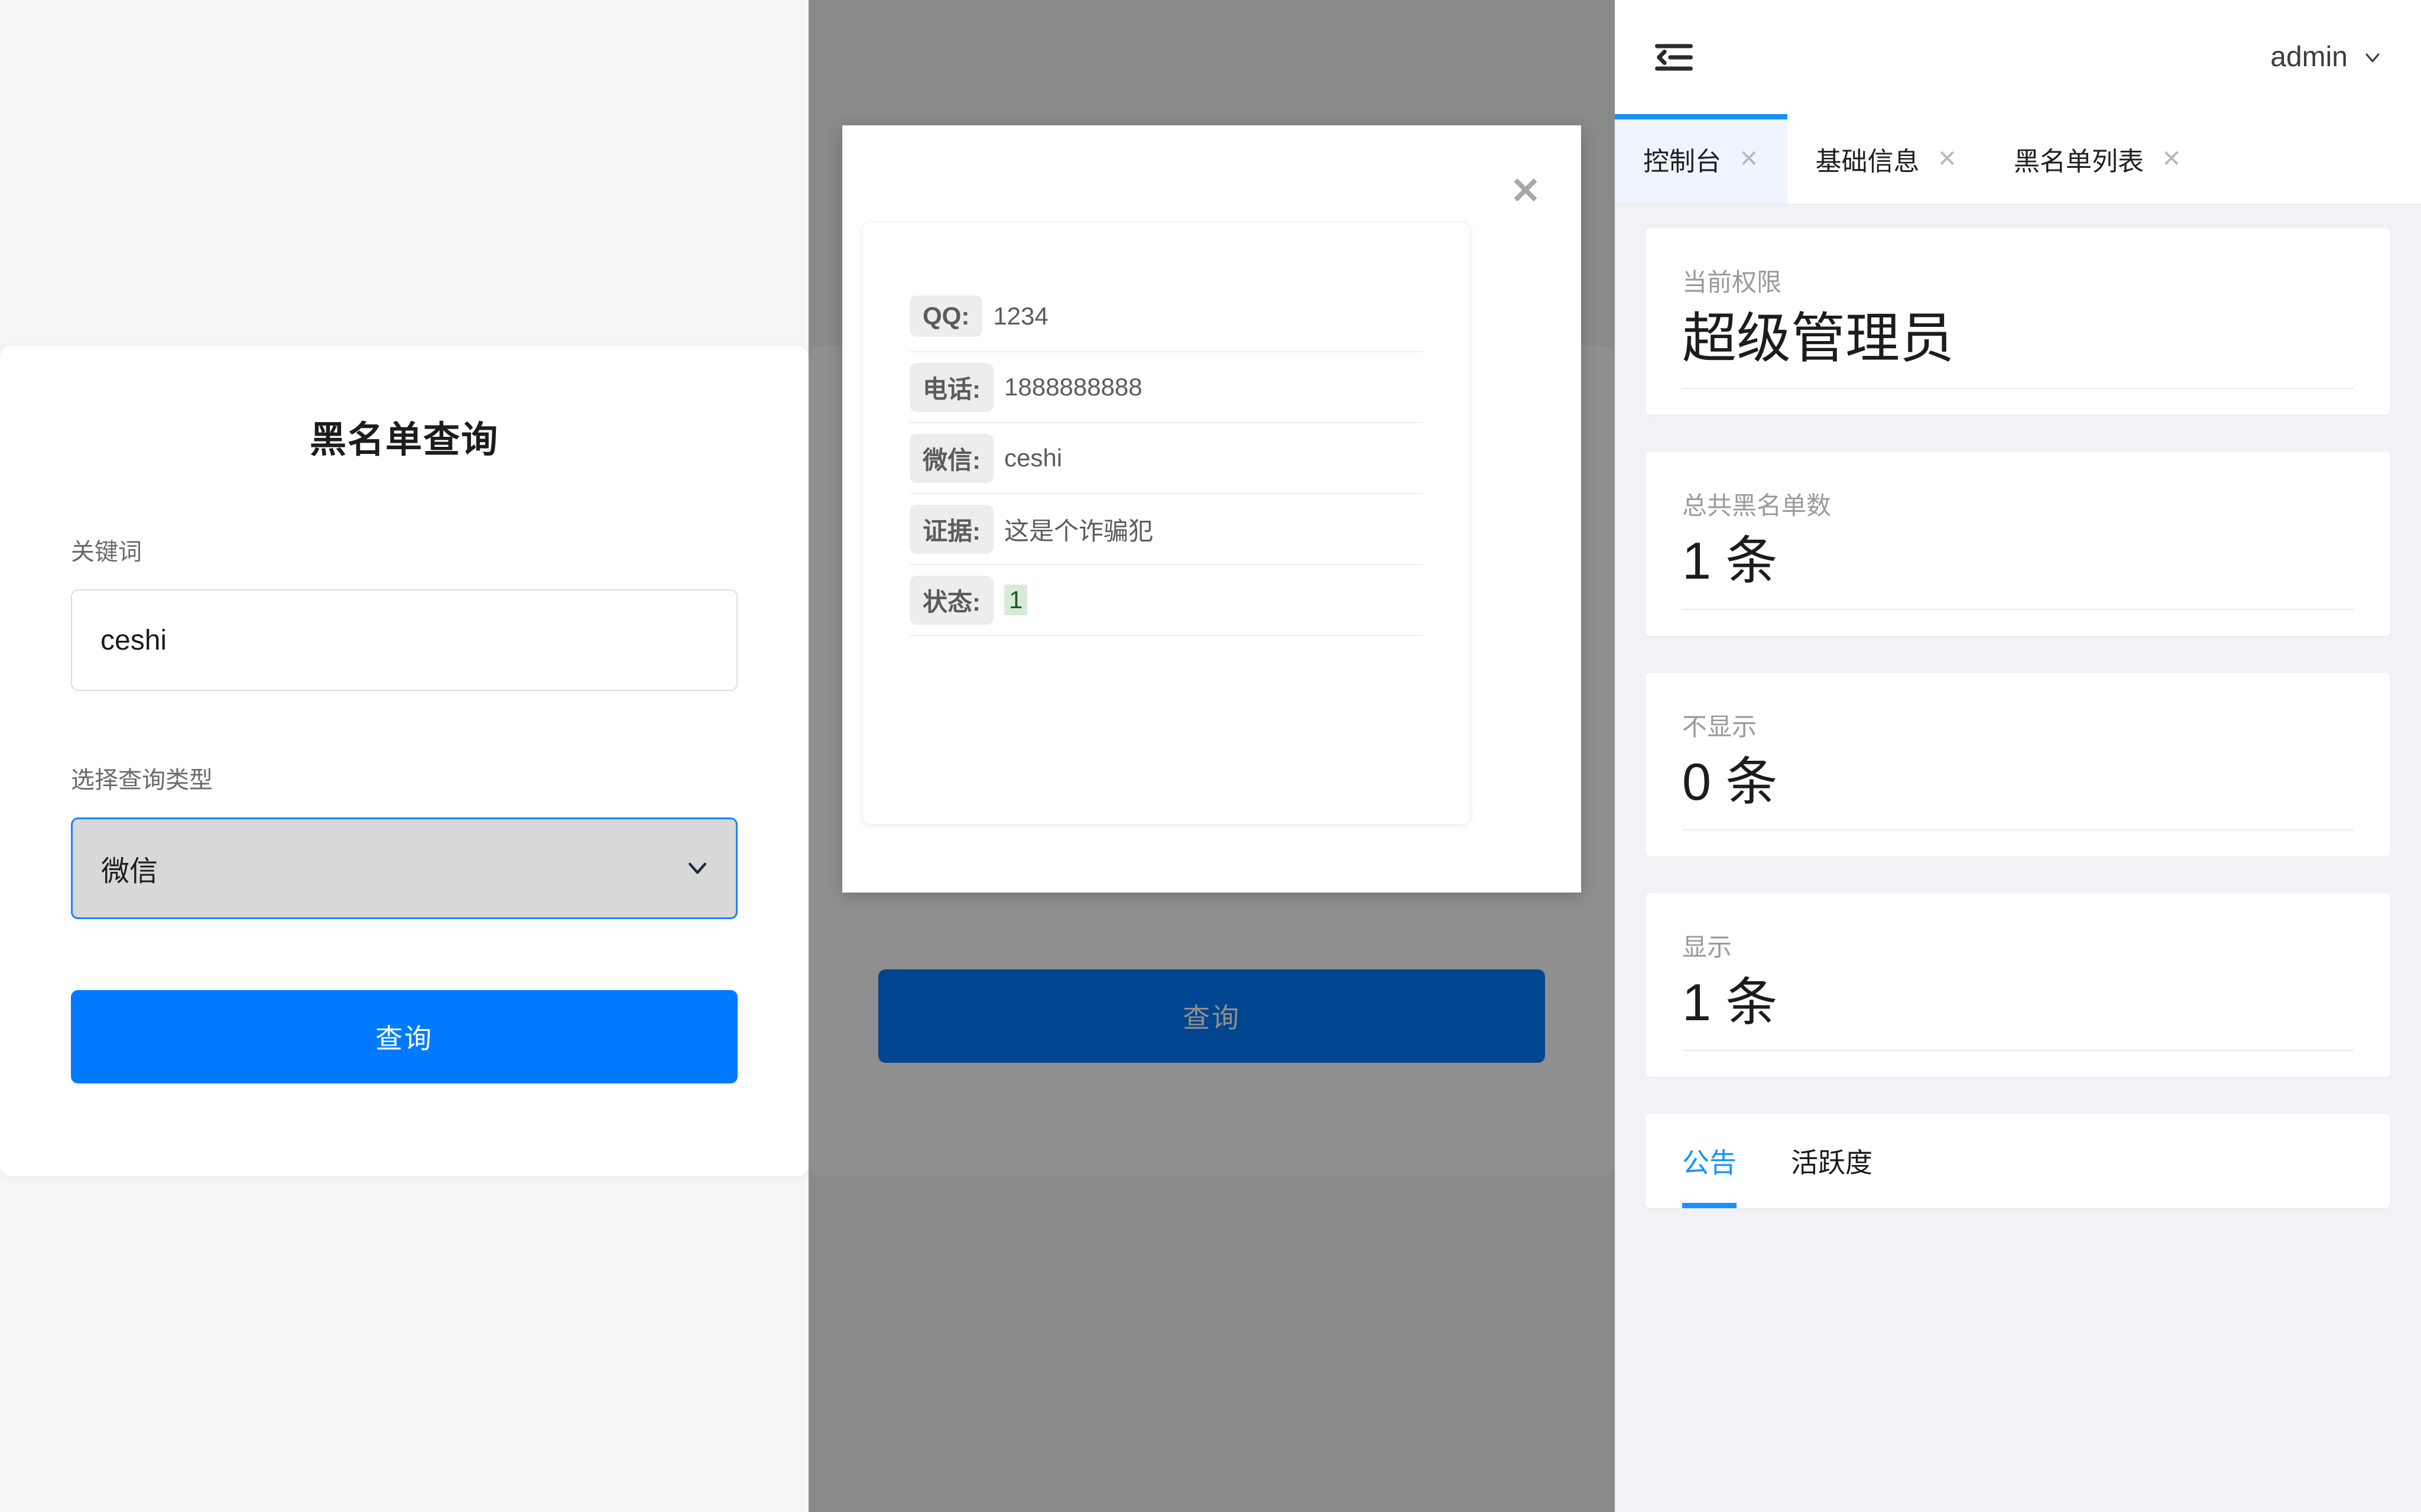 This screenshot has width=2421, height=1512. I want to click on tab-label: 基础信息, so click(1868, 161).